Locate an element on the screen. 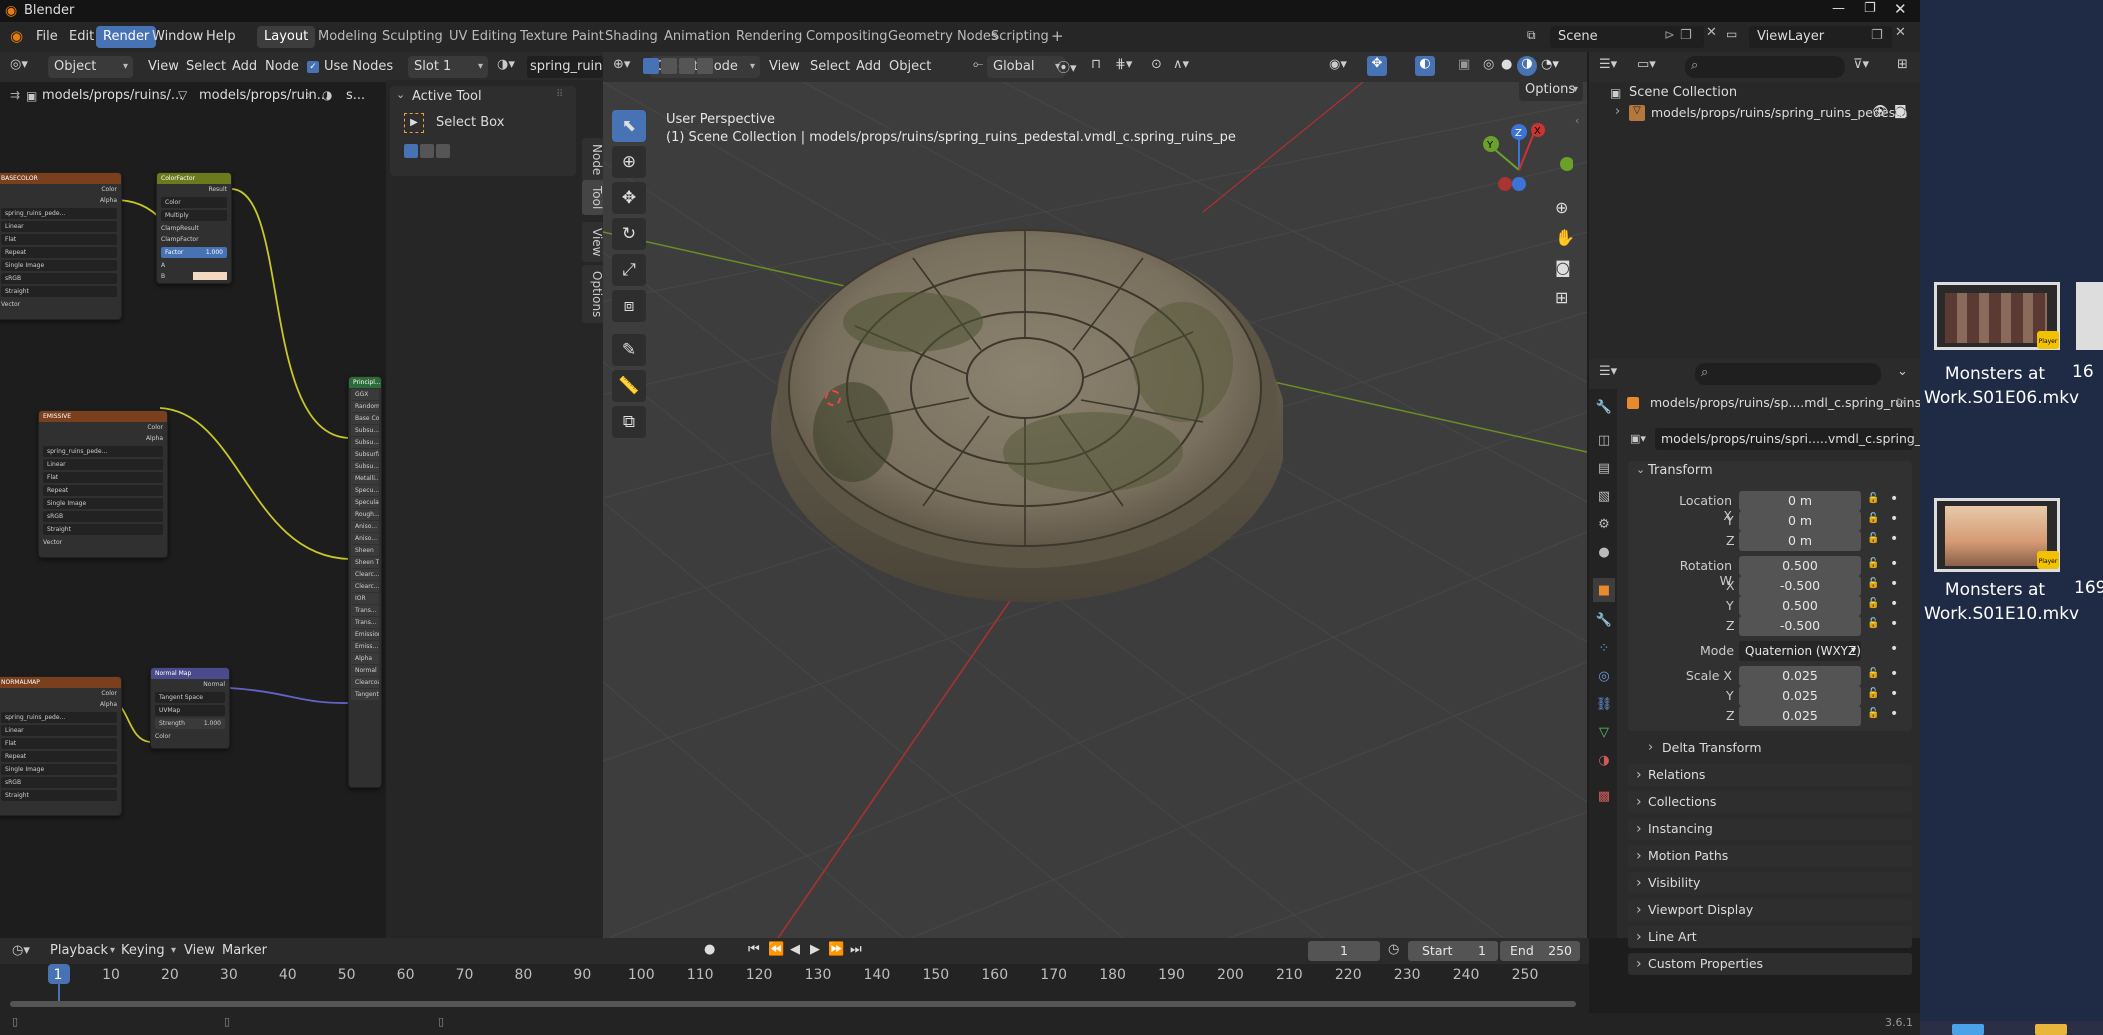 This screenshot has width=2103, height=1035. file-label-1: Monsters at Work.S01E06.mkv is located at coordinates (2001, 386).